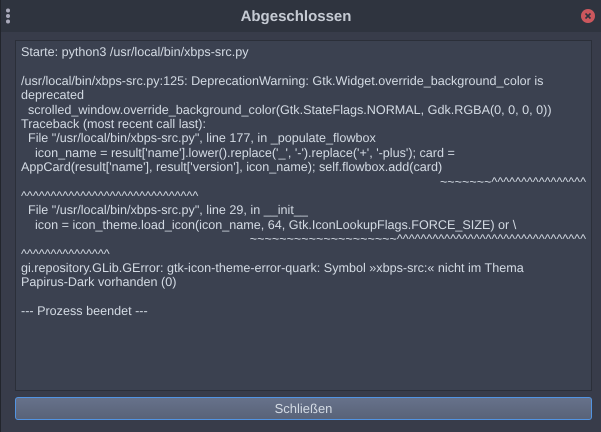  Describe the element at coordinates (232, 167) in the screenshot. I see `log-line: AppCard(result['name'], result['version'], icon_name); self.flowbox.add(card)` at that location.